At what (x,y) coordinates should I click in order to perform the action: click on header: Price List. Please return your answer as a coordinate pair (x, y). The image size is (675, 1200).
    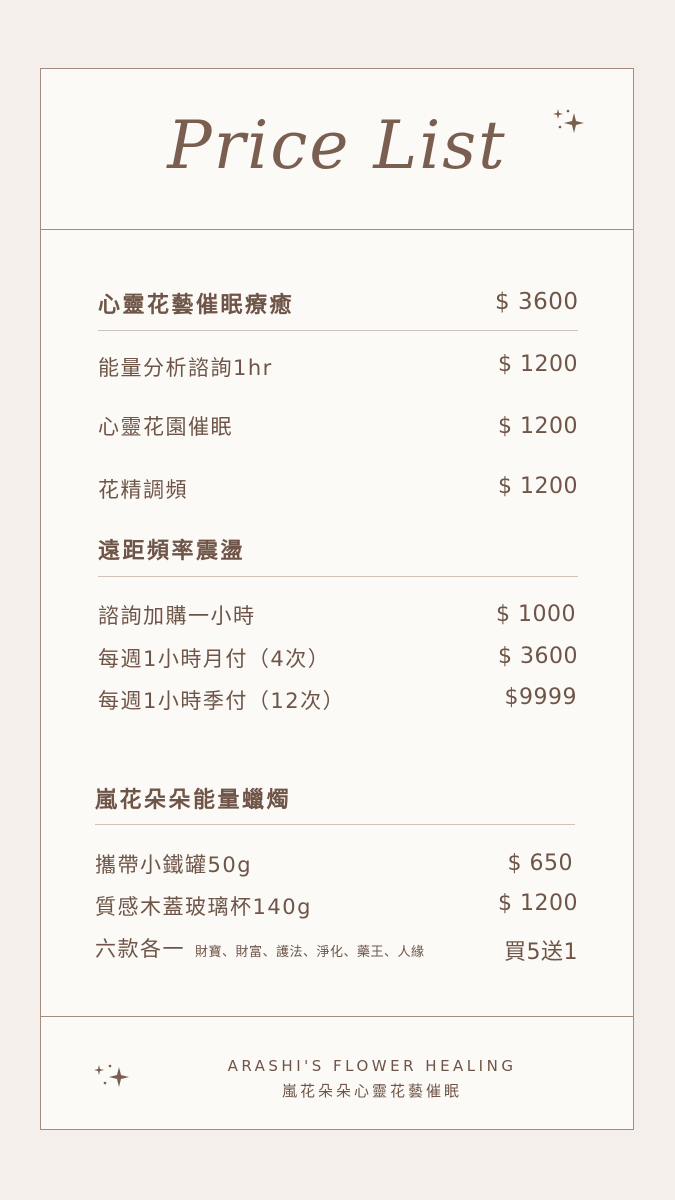
    Looking at the image, I should click on (337, 149).